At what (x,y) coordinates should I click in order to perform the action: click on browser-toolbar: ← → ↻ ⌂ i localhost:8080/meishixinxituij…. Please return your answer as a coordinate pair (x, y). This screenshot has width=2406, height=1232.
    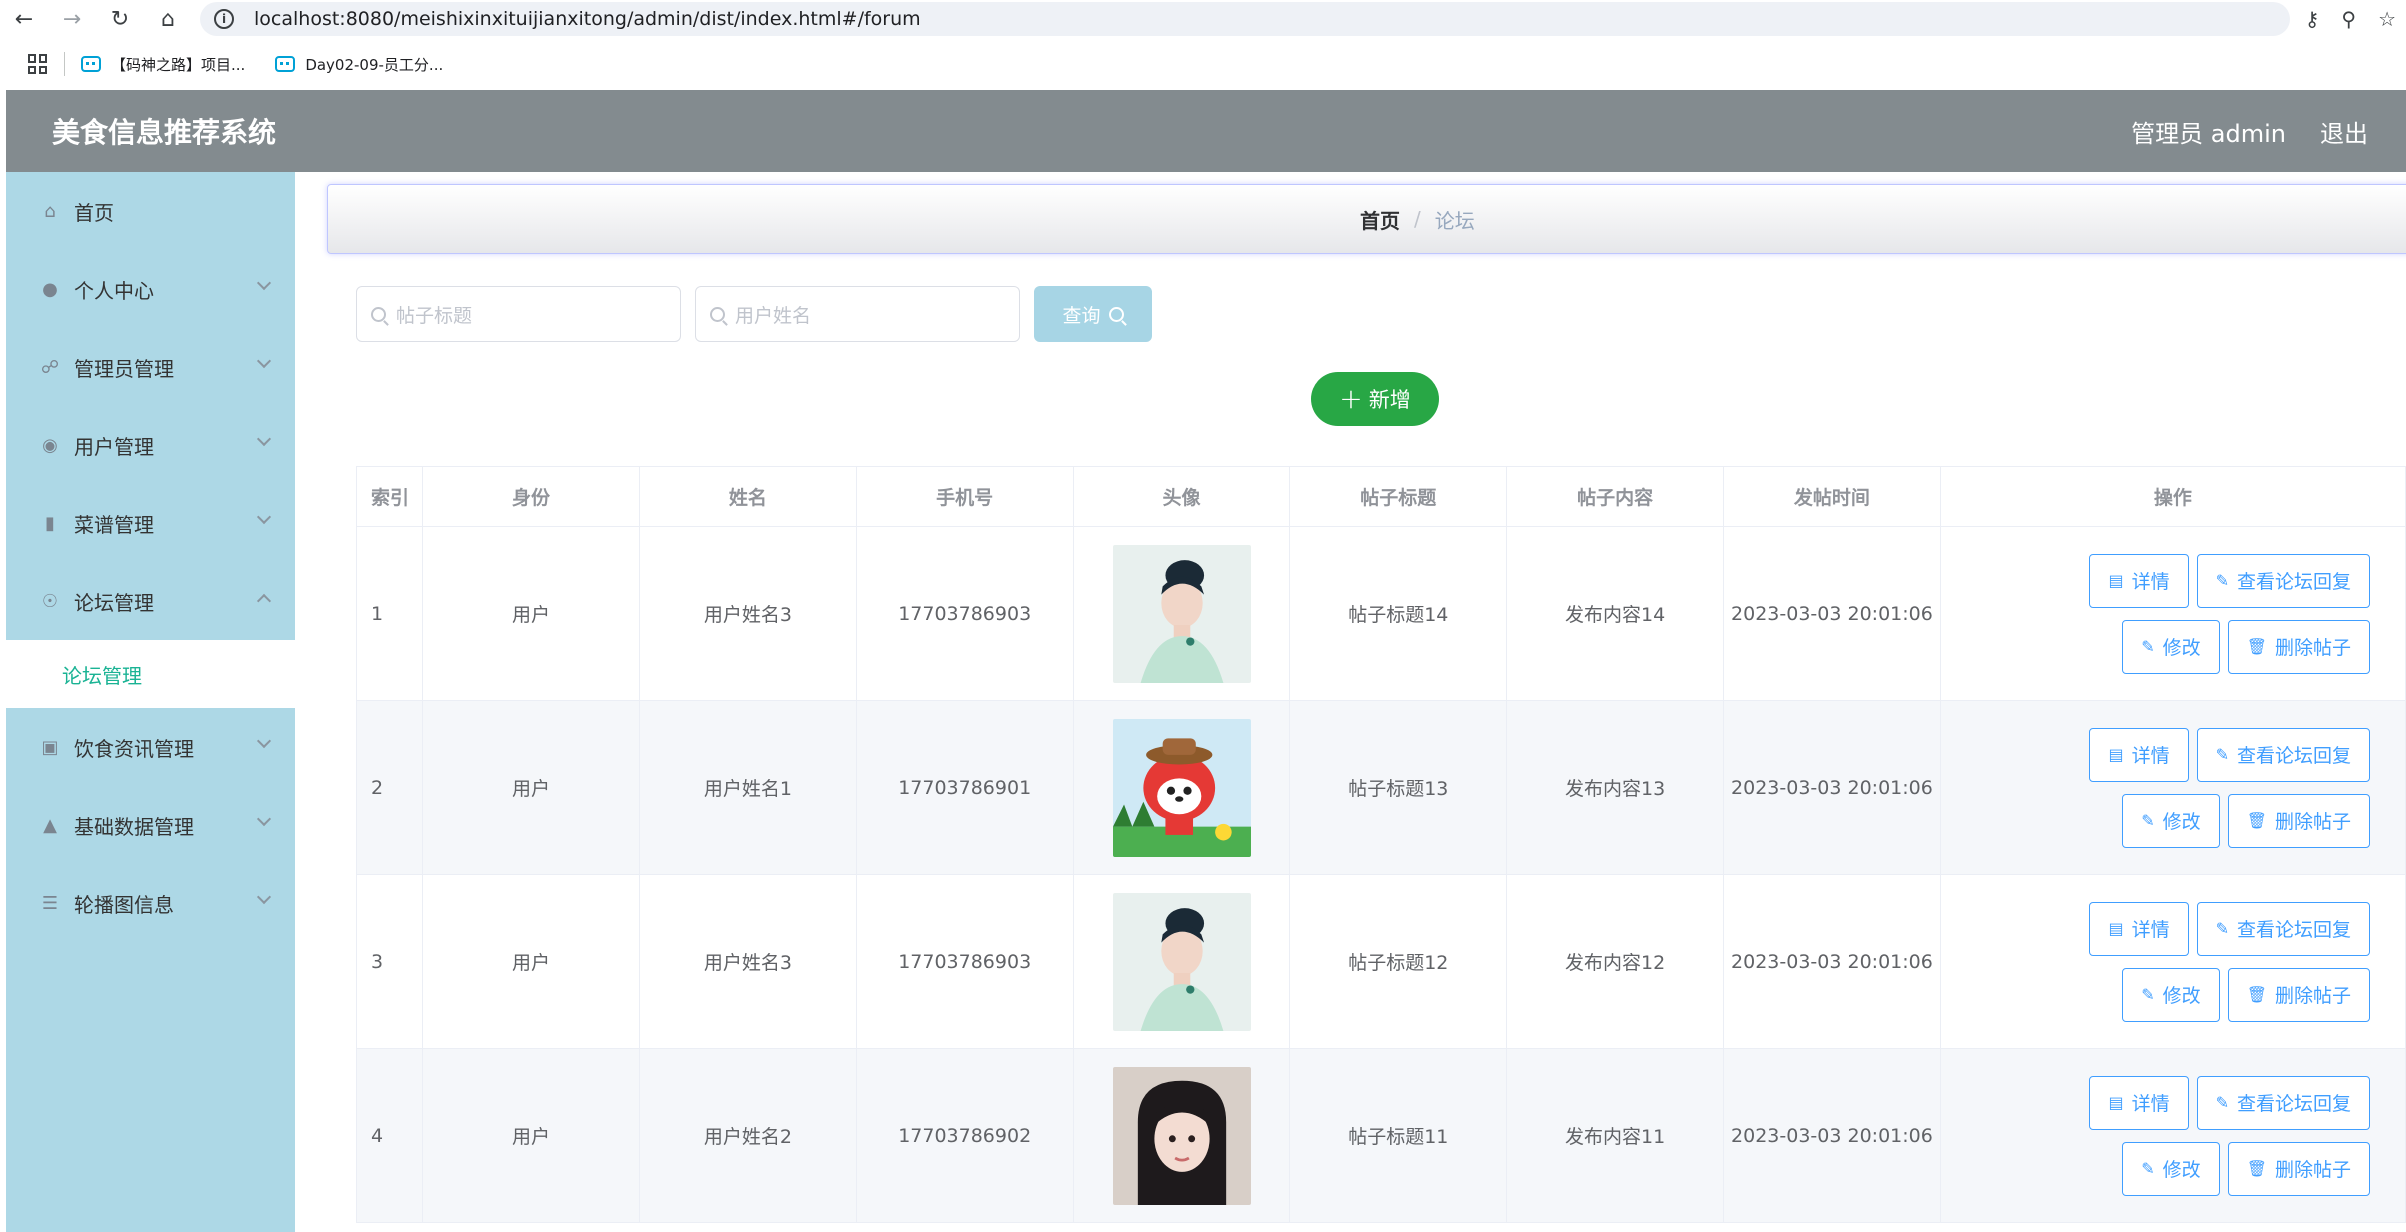
    Looking at the image, I should click on (1203, 19).